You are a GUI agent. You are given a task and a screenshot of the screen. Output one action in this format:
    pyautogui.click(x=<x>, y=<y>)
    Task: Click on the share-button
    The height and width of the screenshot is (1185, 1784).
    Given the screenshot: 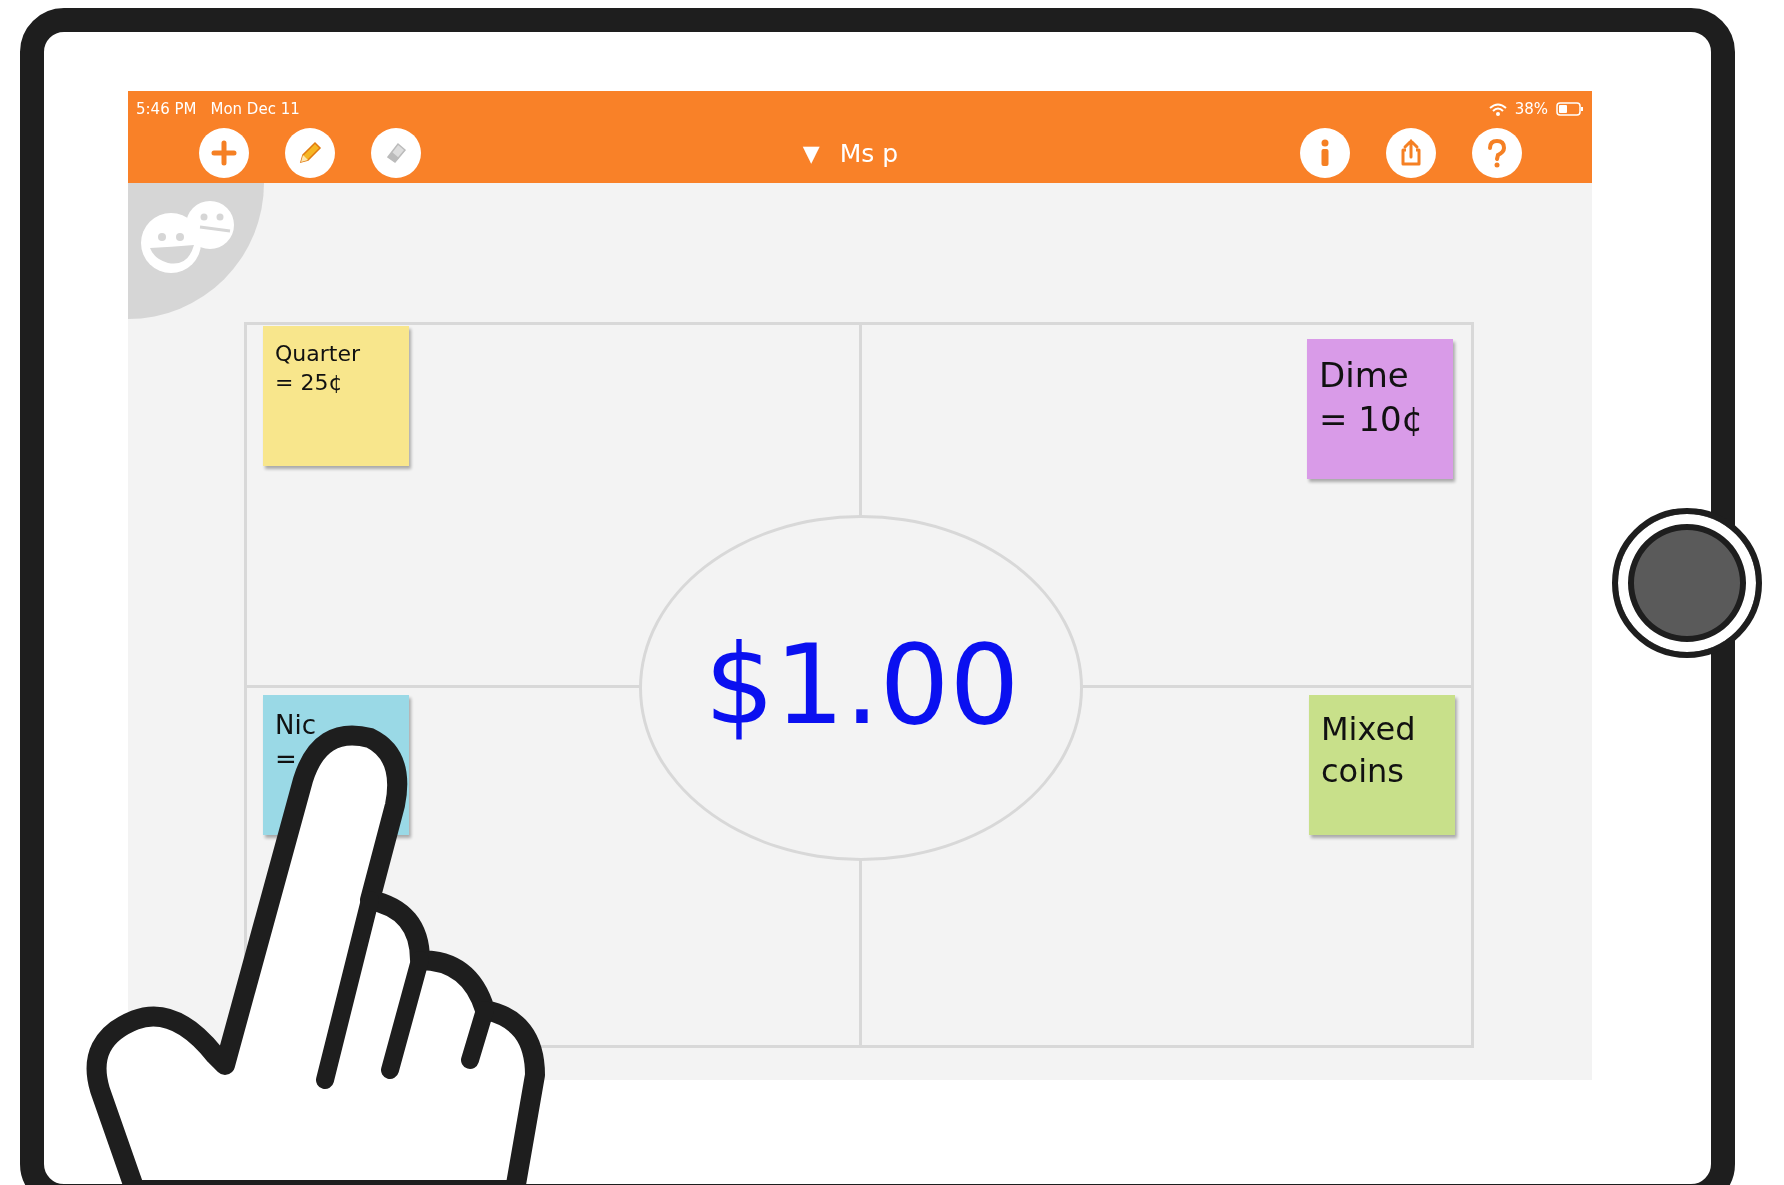 What is the action you would take?
    pyautogui.click(x=1411, y=153)
    